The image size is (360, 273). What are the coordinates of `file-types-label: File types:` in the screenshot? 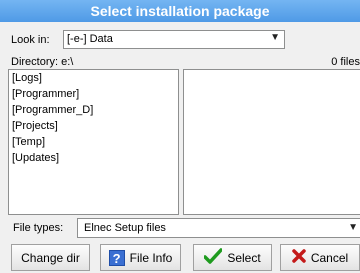 It's located at (38, 228).